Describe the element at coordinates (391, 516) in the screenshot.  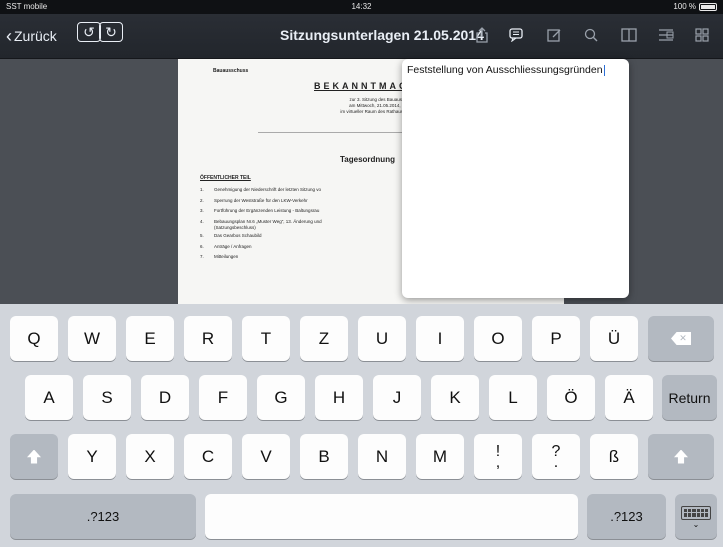
I see `space-bar` at that location.